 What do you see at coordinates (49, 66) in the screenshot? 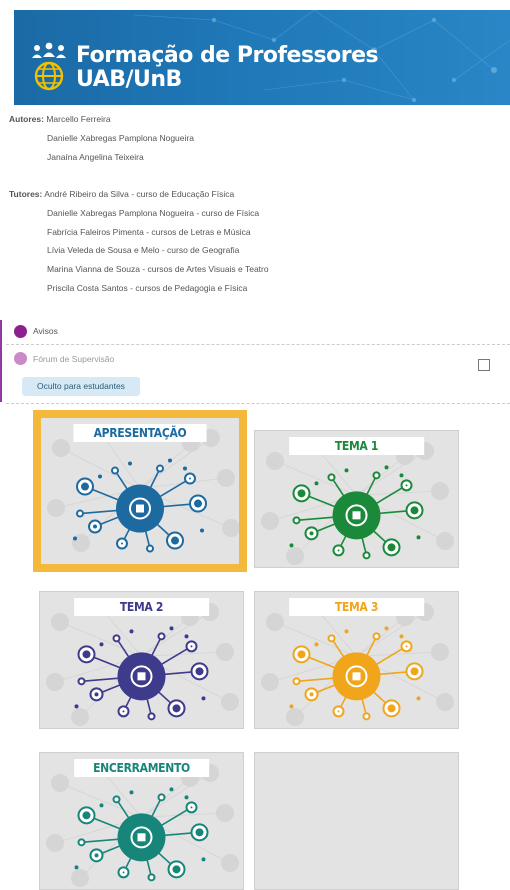
I see `globe-people-icon` at bounding box center [49, 66].